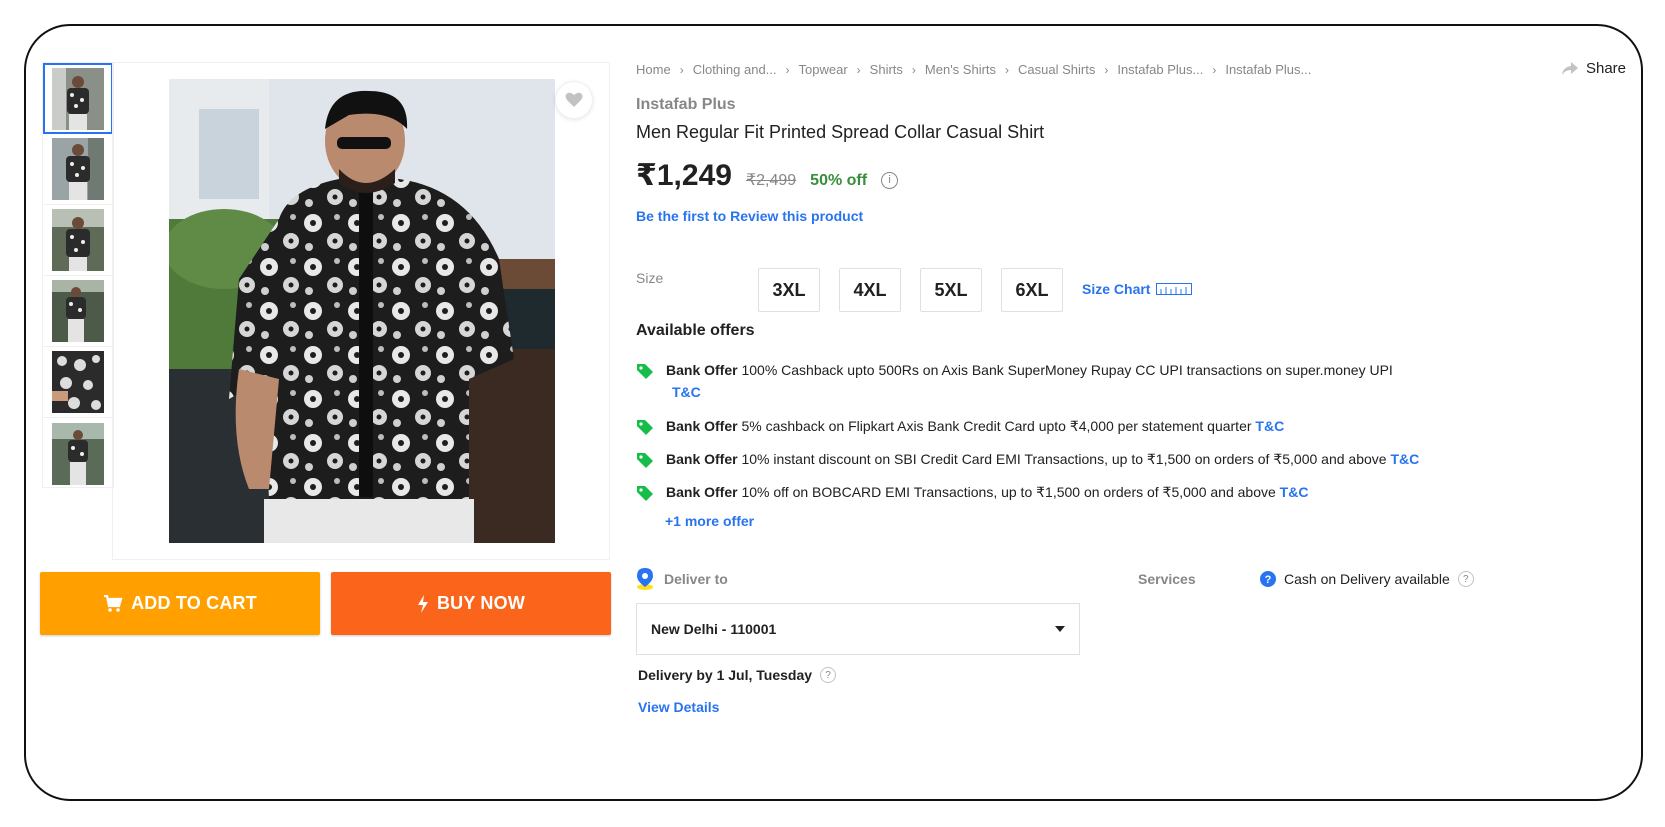 Image resolution: width=1665 pixels, height=827 pixels. I want to click on thumbnail-strip, so click(78, 275).